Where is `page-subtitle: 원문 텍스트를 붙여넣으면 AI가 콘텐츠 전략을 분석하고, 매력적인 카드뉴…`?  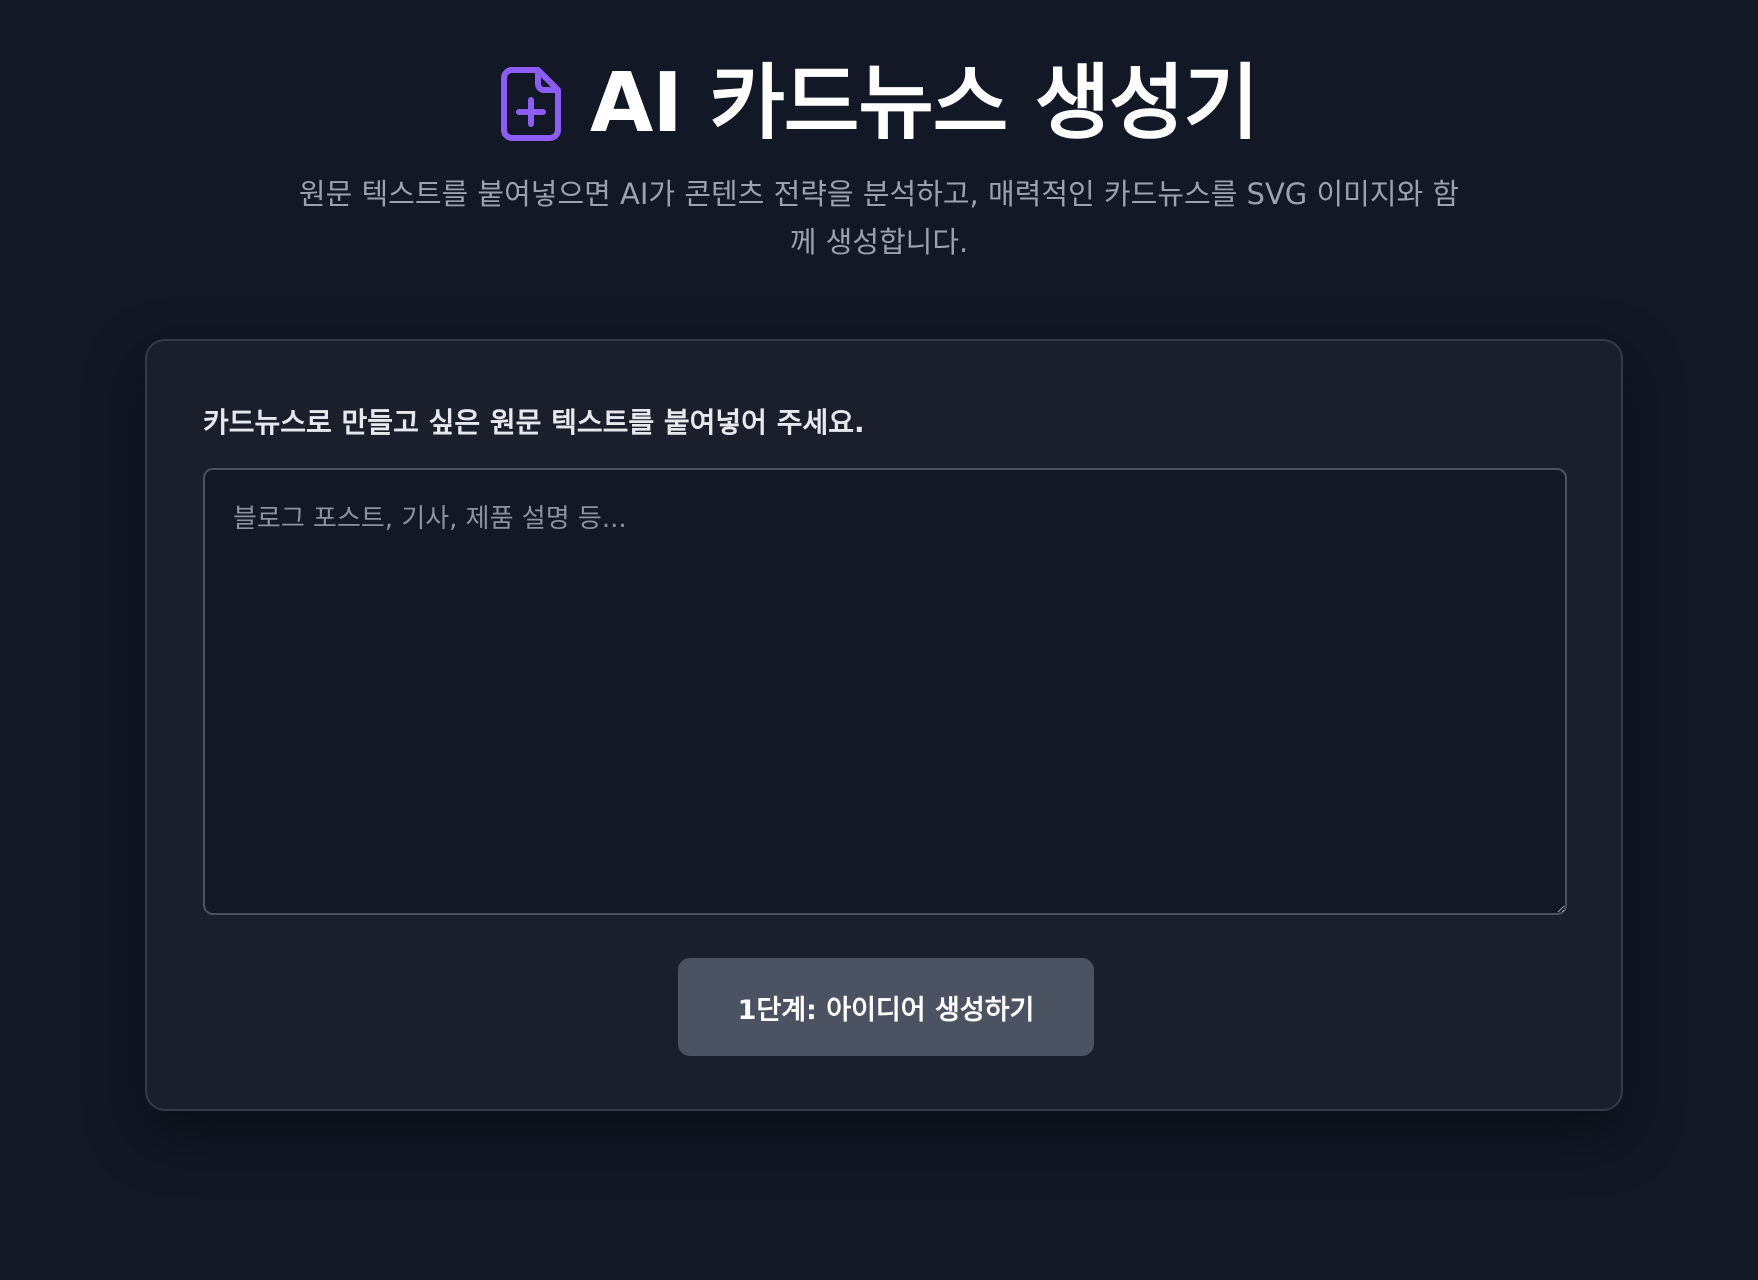
page-subtitle: 원문 텍스트를 붙여넣으면 AI가 콘텐츠 전략을 분석하고, 매력적인 카드뉴… is located at coordinates (879, 218).